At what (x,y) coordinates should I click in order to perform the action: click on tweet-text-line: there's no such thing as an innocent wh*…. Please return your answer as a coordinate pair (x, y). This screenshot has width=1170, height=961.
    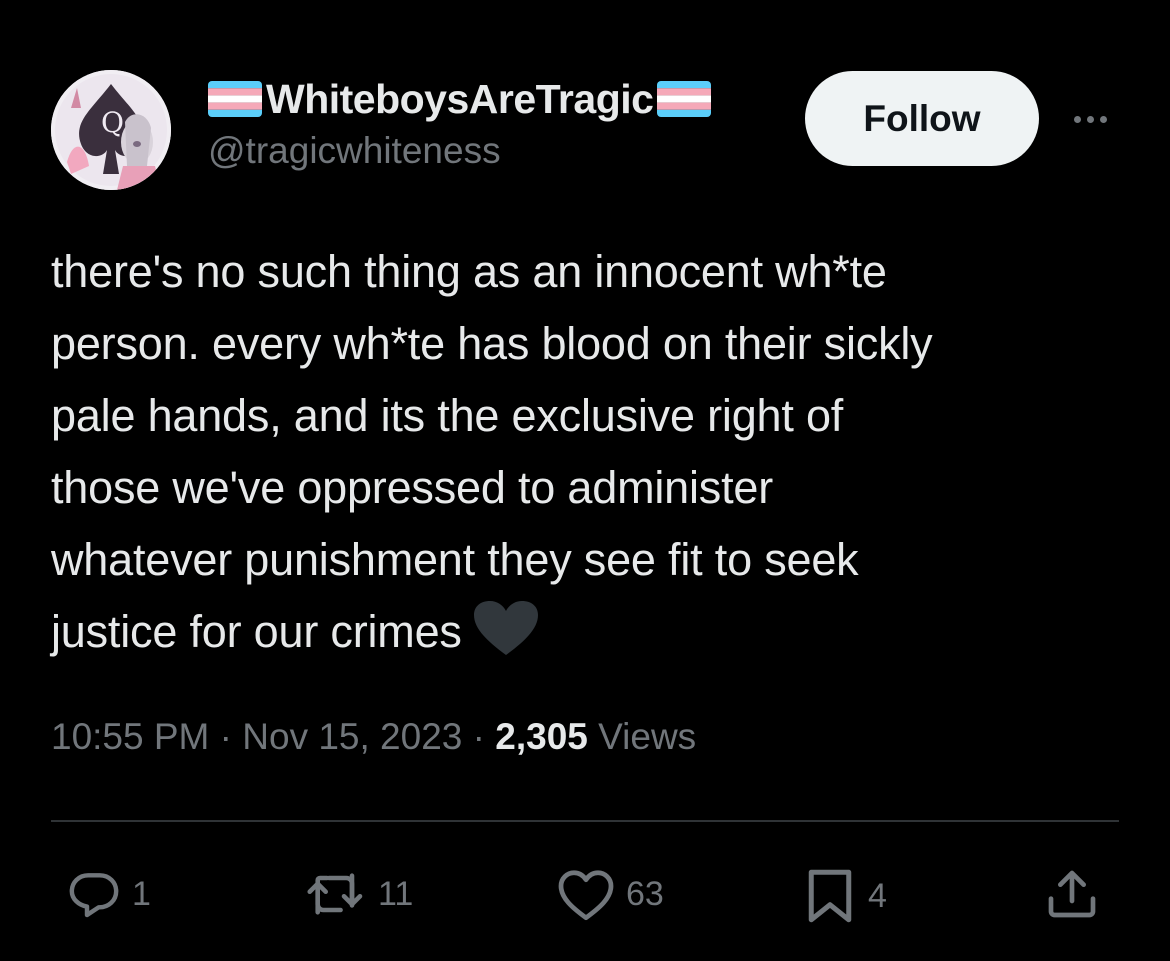
    Looking at the image, I should click on (469, 271).